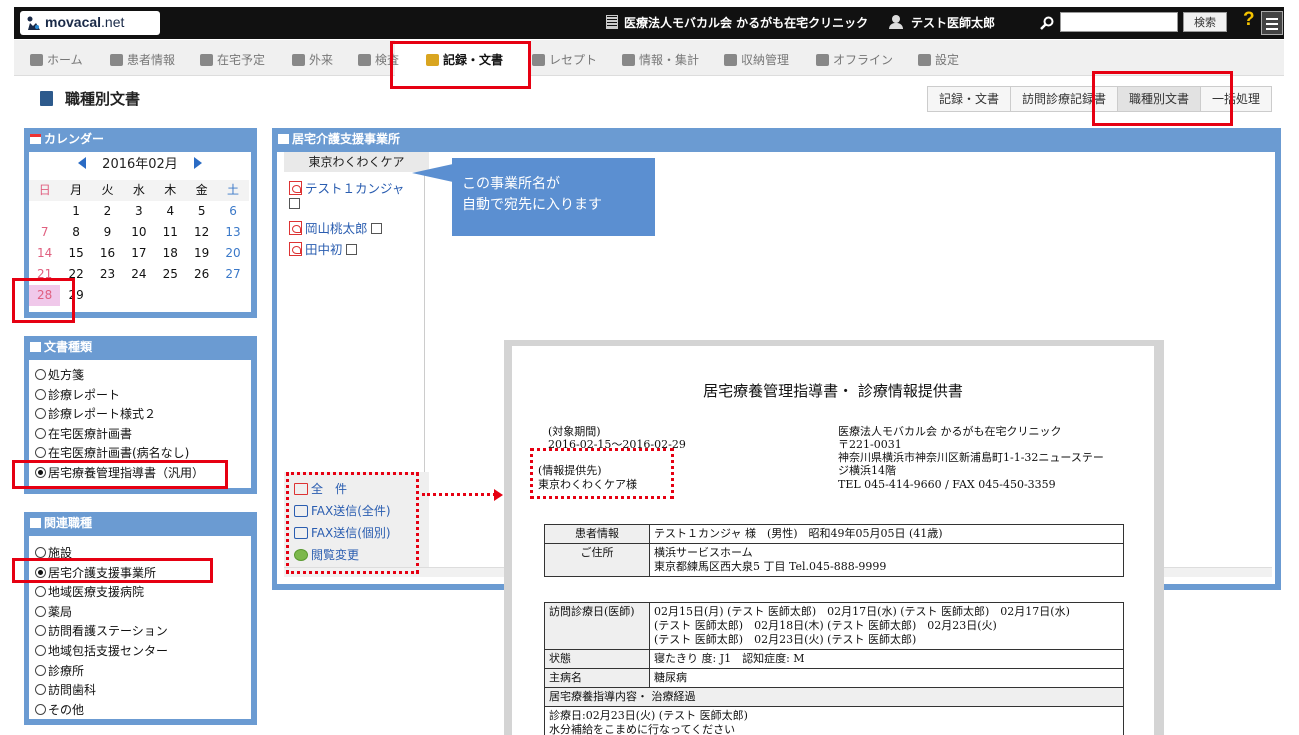 Image resolution: width=1299 pixels, height=735 pixels. I want to click on calendar-day: 14, so click(44, 253).